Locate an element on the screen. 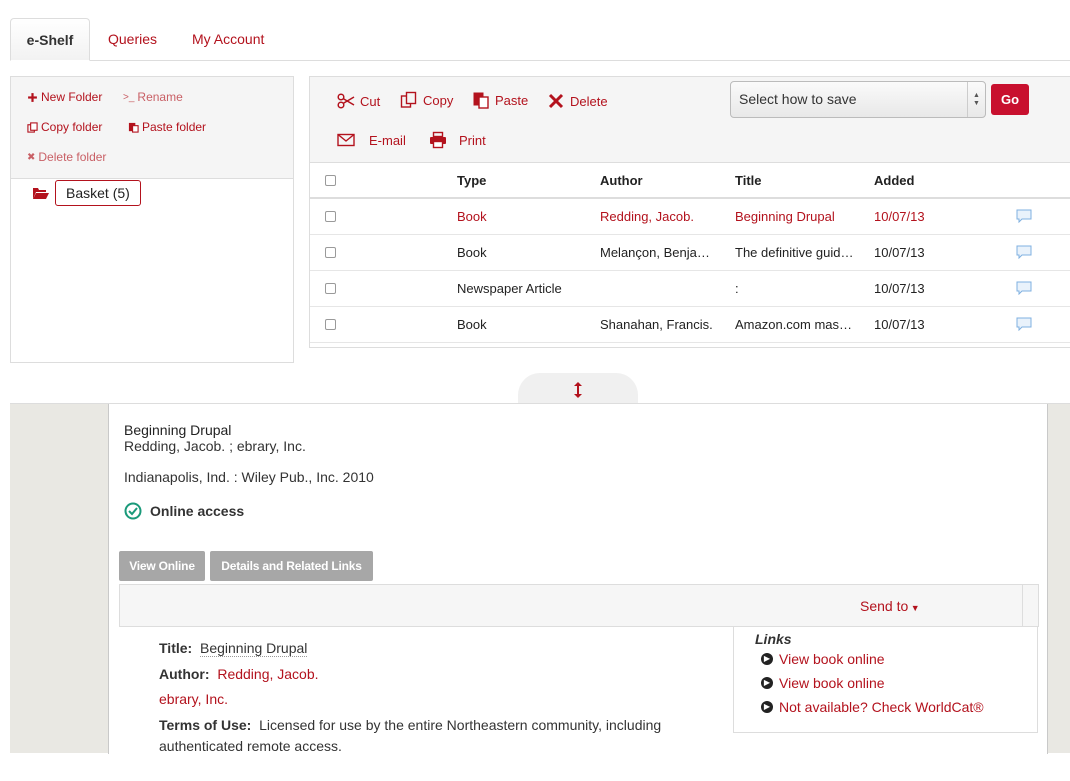 The height and width of the screenshot is (781, 1070). details-links-button: Details and Related Links is located at coordinates (291, 566).